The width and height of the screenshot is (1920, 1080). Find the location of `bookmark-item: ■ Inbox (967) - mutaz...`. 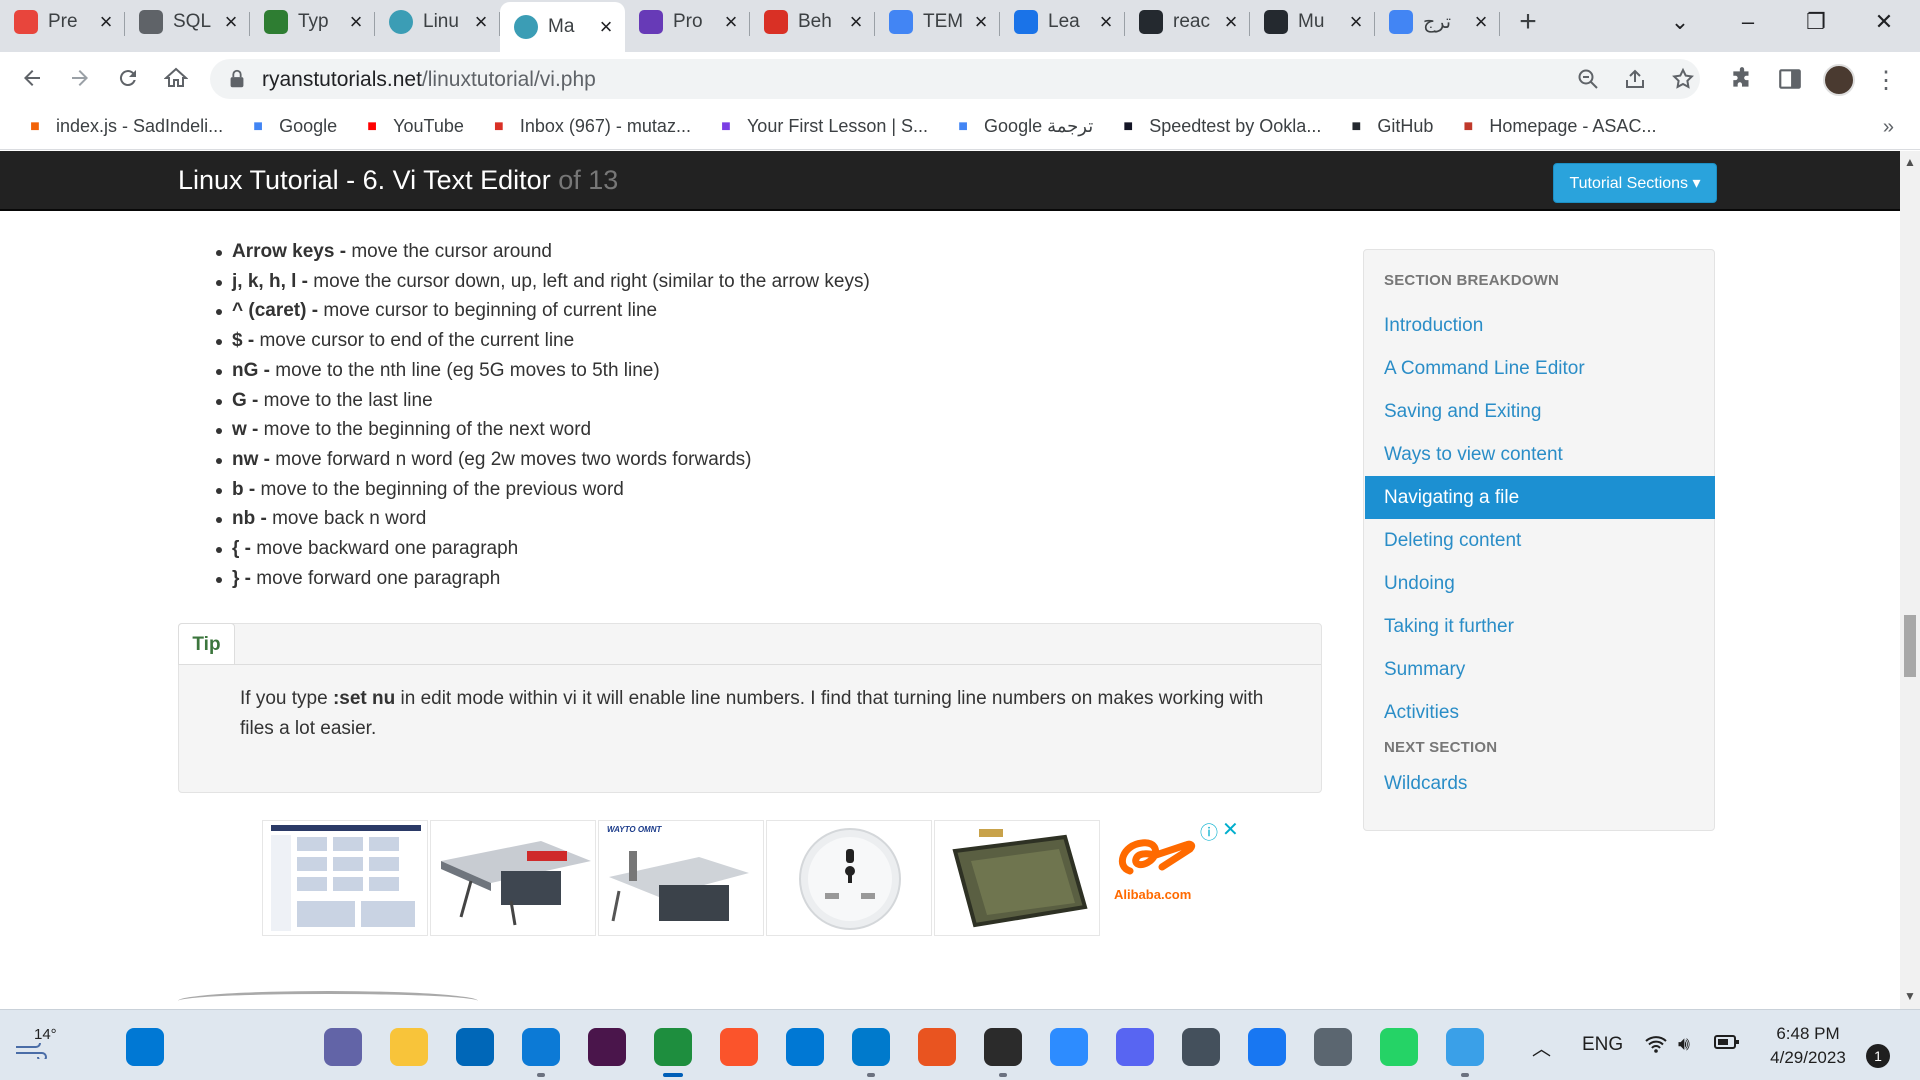

bookmark-item: ■ Inbox (967) - mutaz... is located at coordinates (589, 127).